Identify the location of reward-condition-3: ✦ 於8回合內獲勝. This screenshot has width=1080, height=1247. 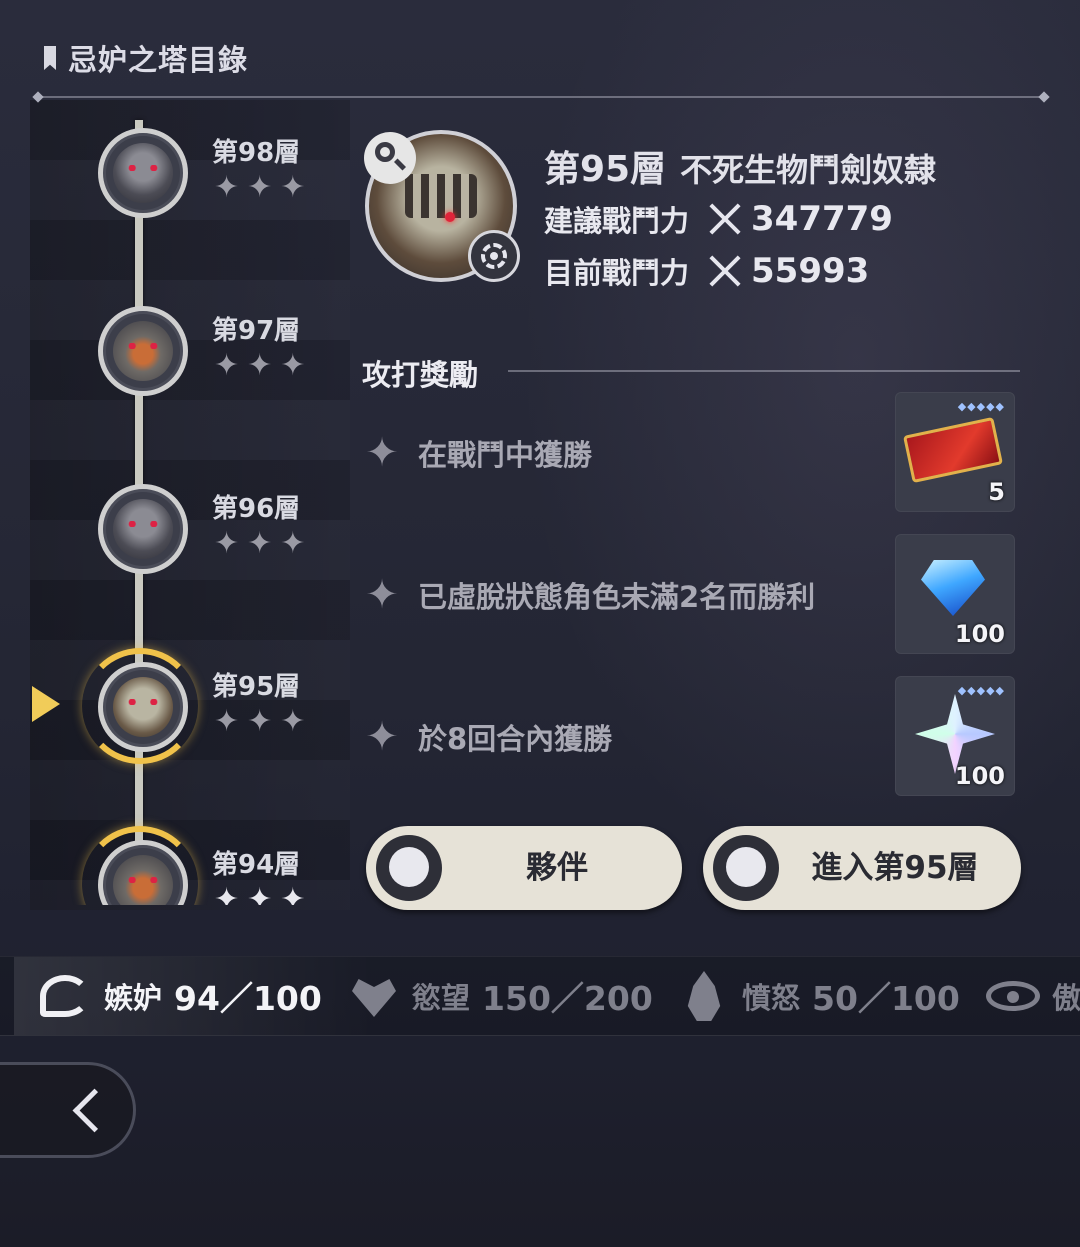
(487, 737).